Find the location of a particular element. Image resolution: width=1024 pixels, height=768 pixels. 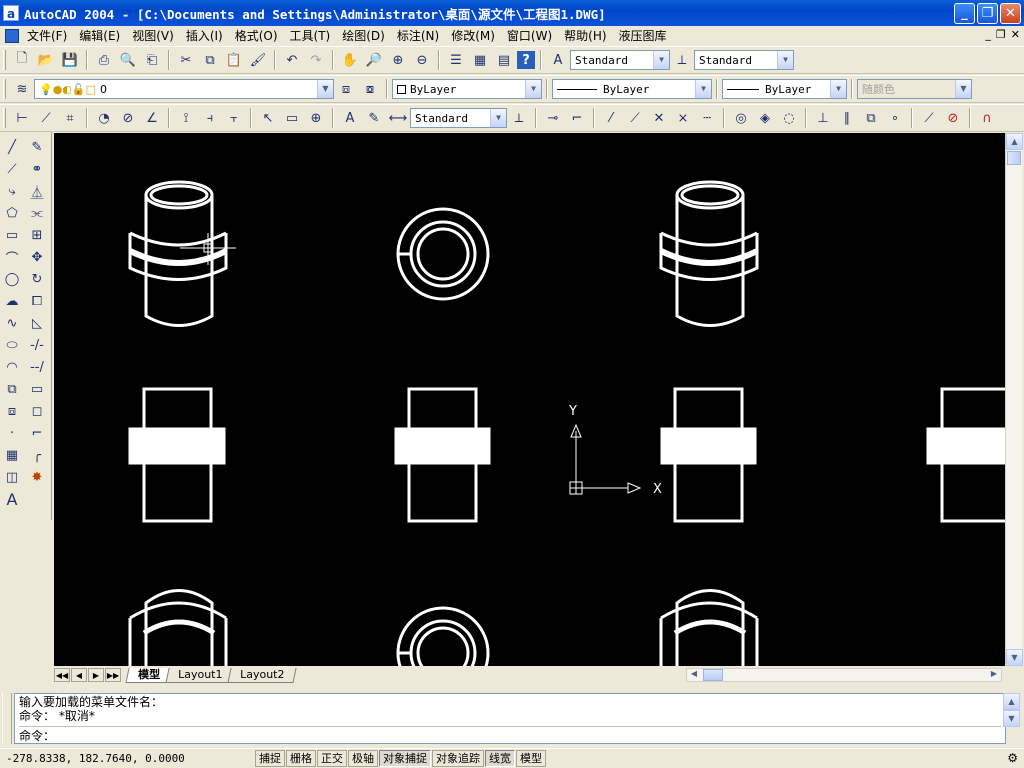

menu-window: 窗口(W) is located at coordinates (529, 35).